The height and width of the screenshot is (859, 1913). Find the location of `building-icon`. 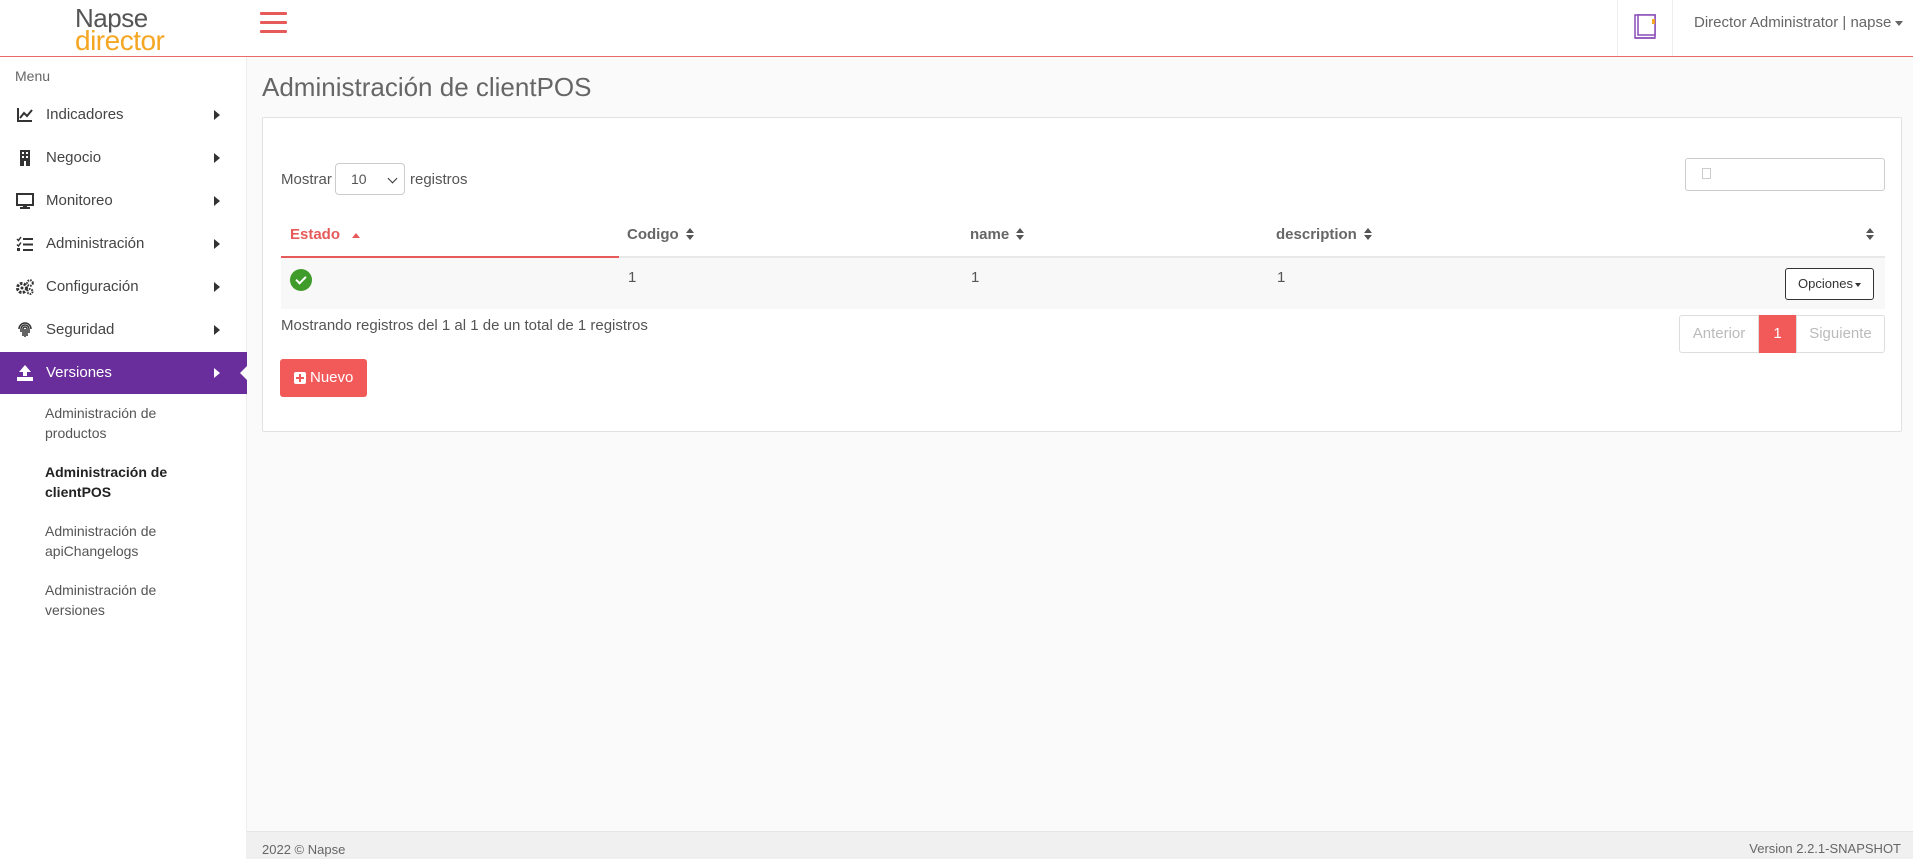

building-icon is located at coordinates (25, 158).